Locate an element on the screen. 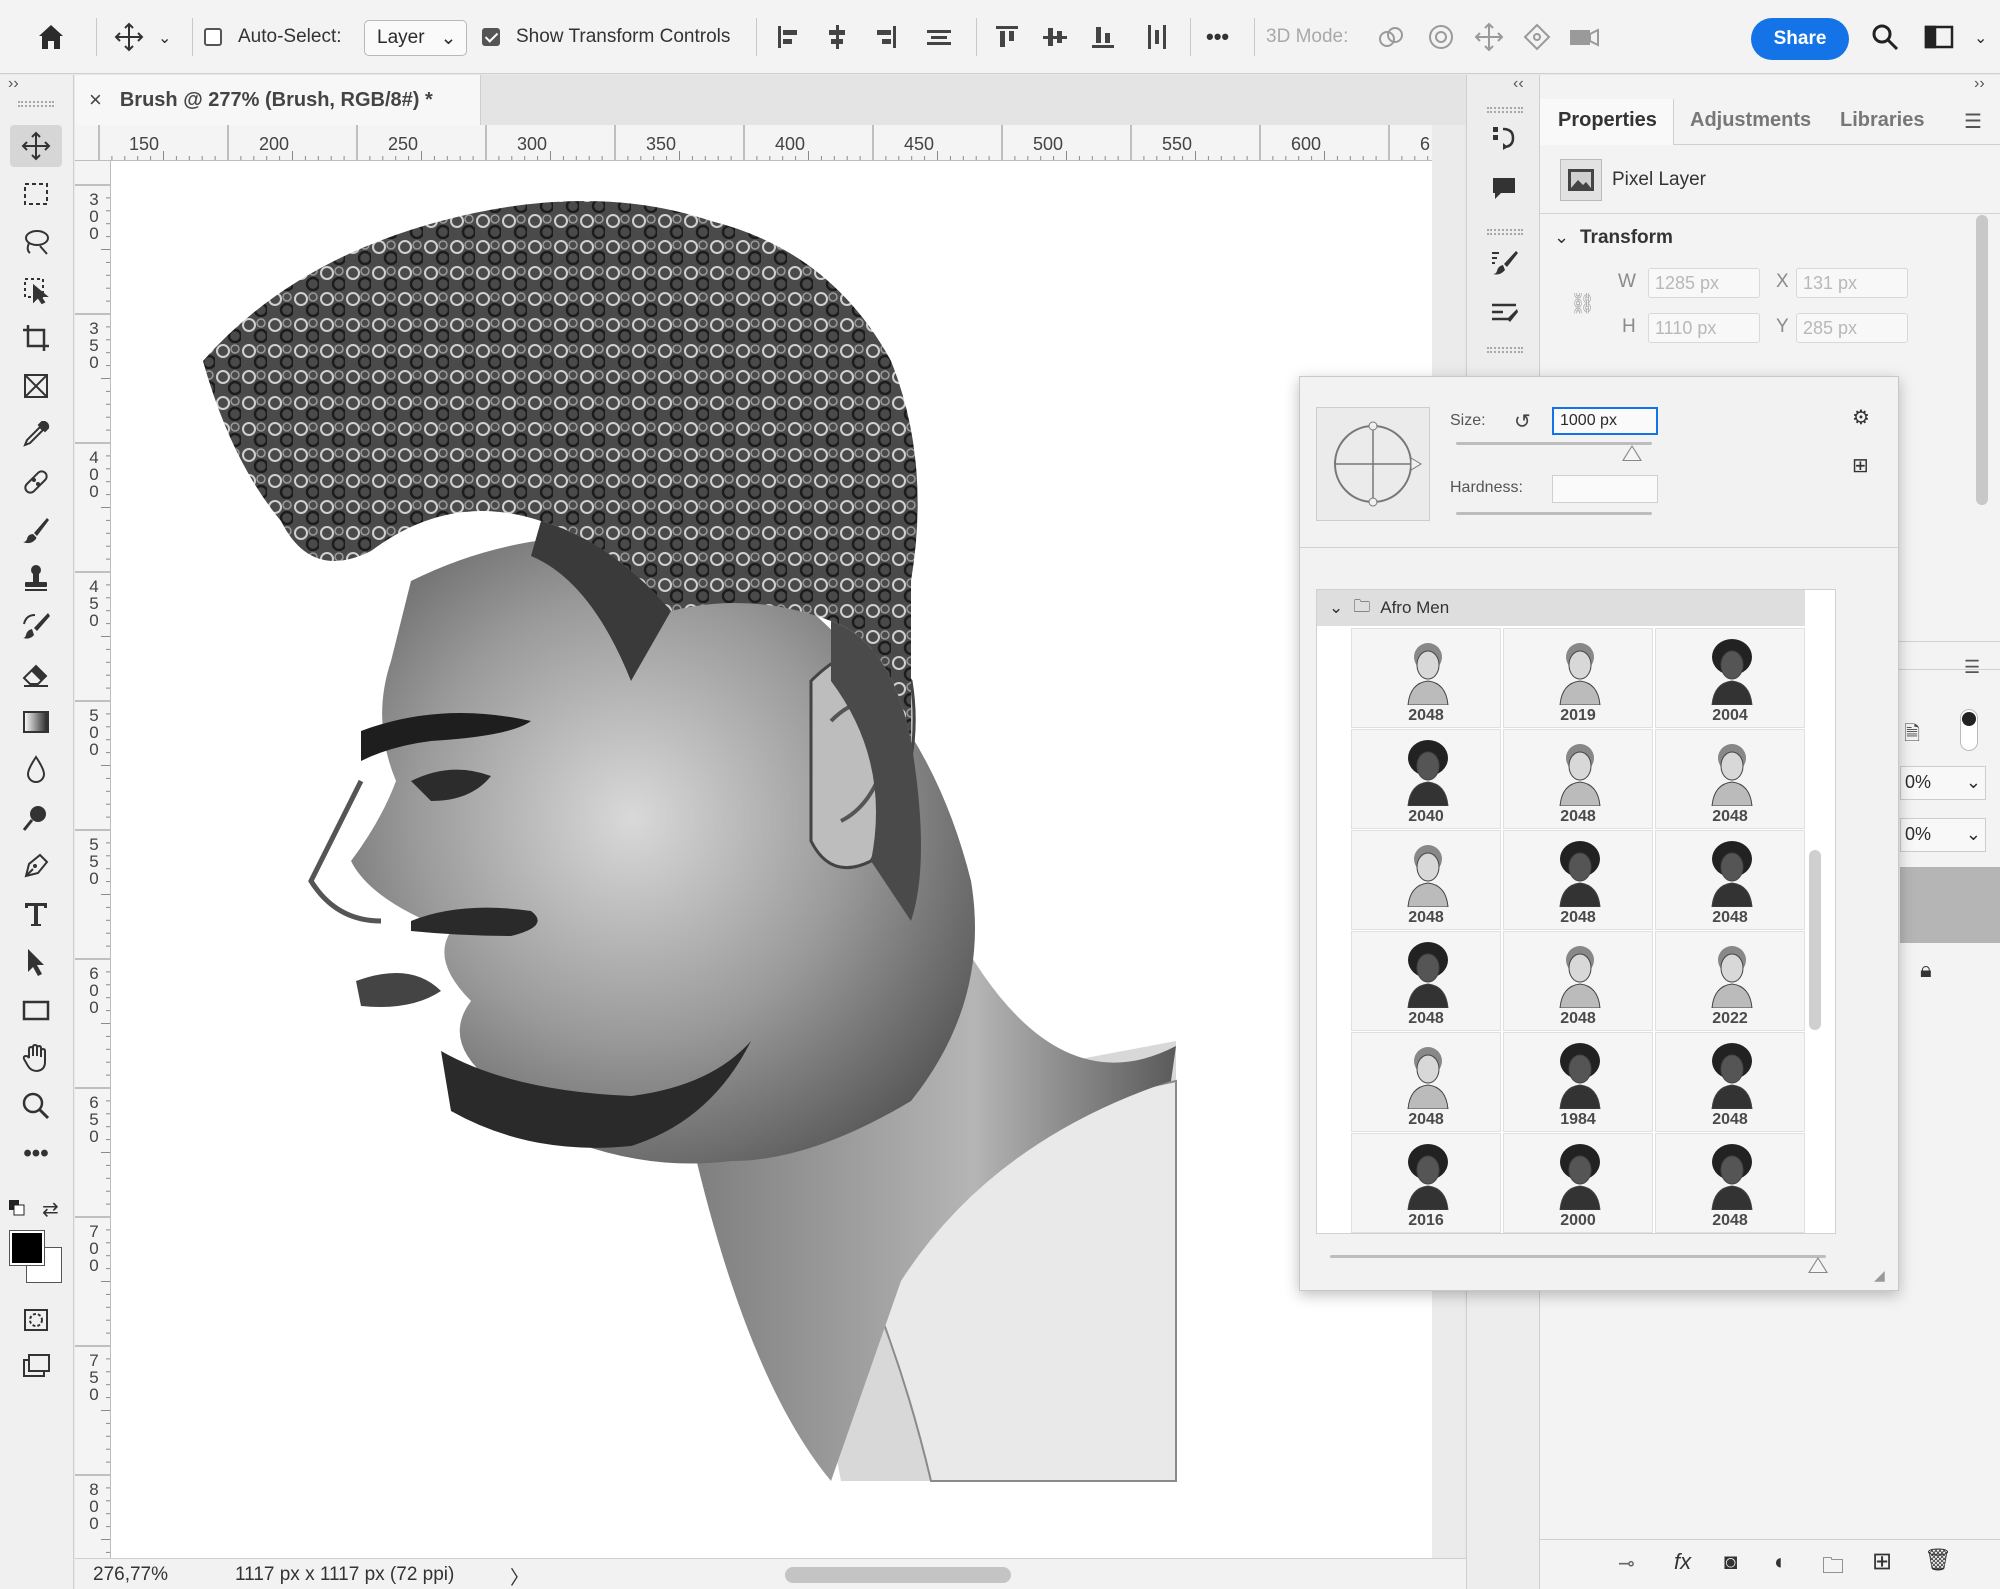  history-brush-tool is located at coordinates (36, 626).